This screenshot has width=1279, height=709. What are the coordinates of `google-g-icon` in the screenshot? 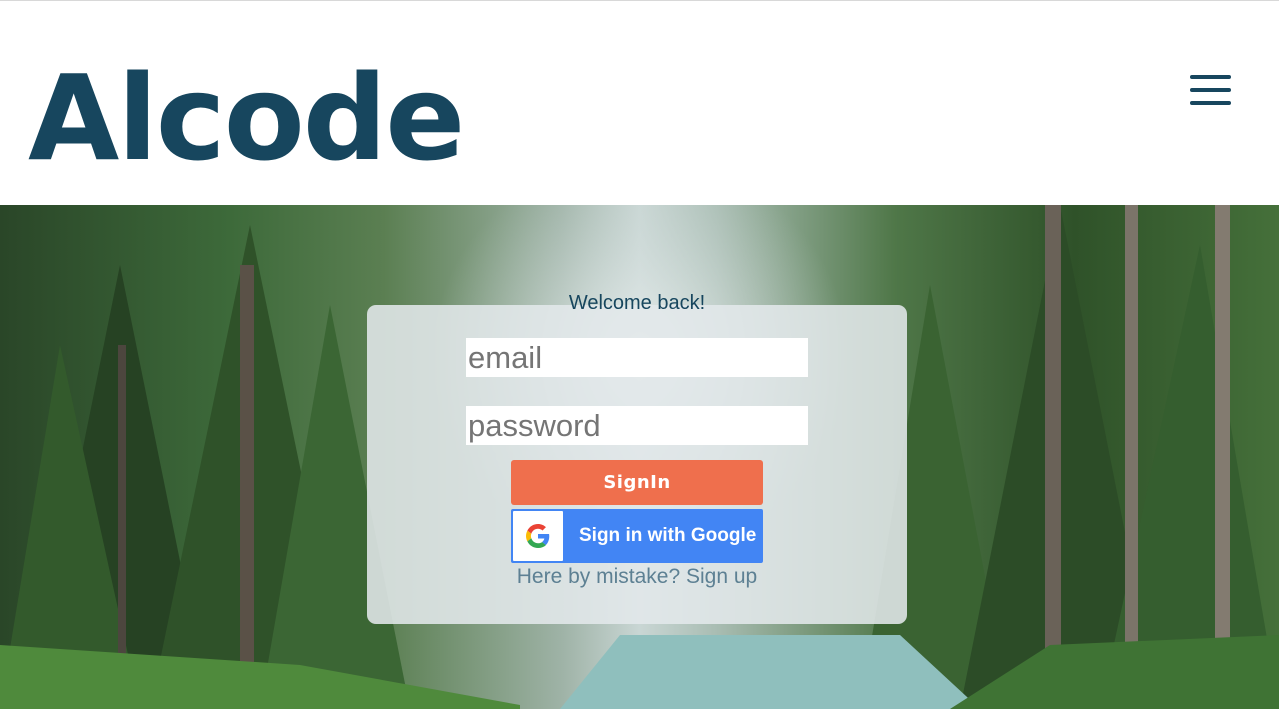 It's located at (538, 536).